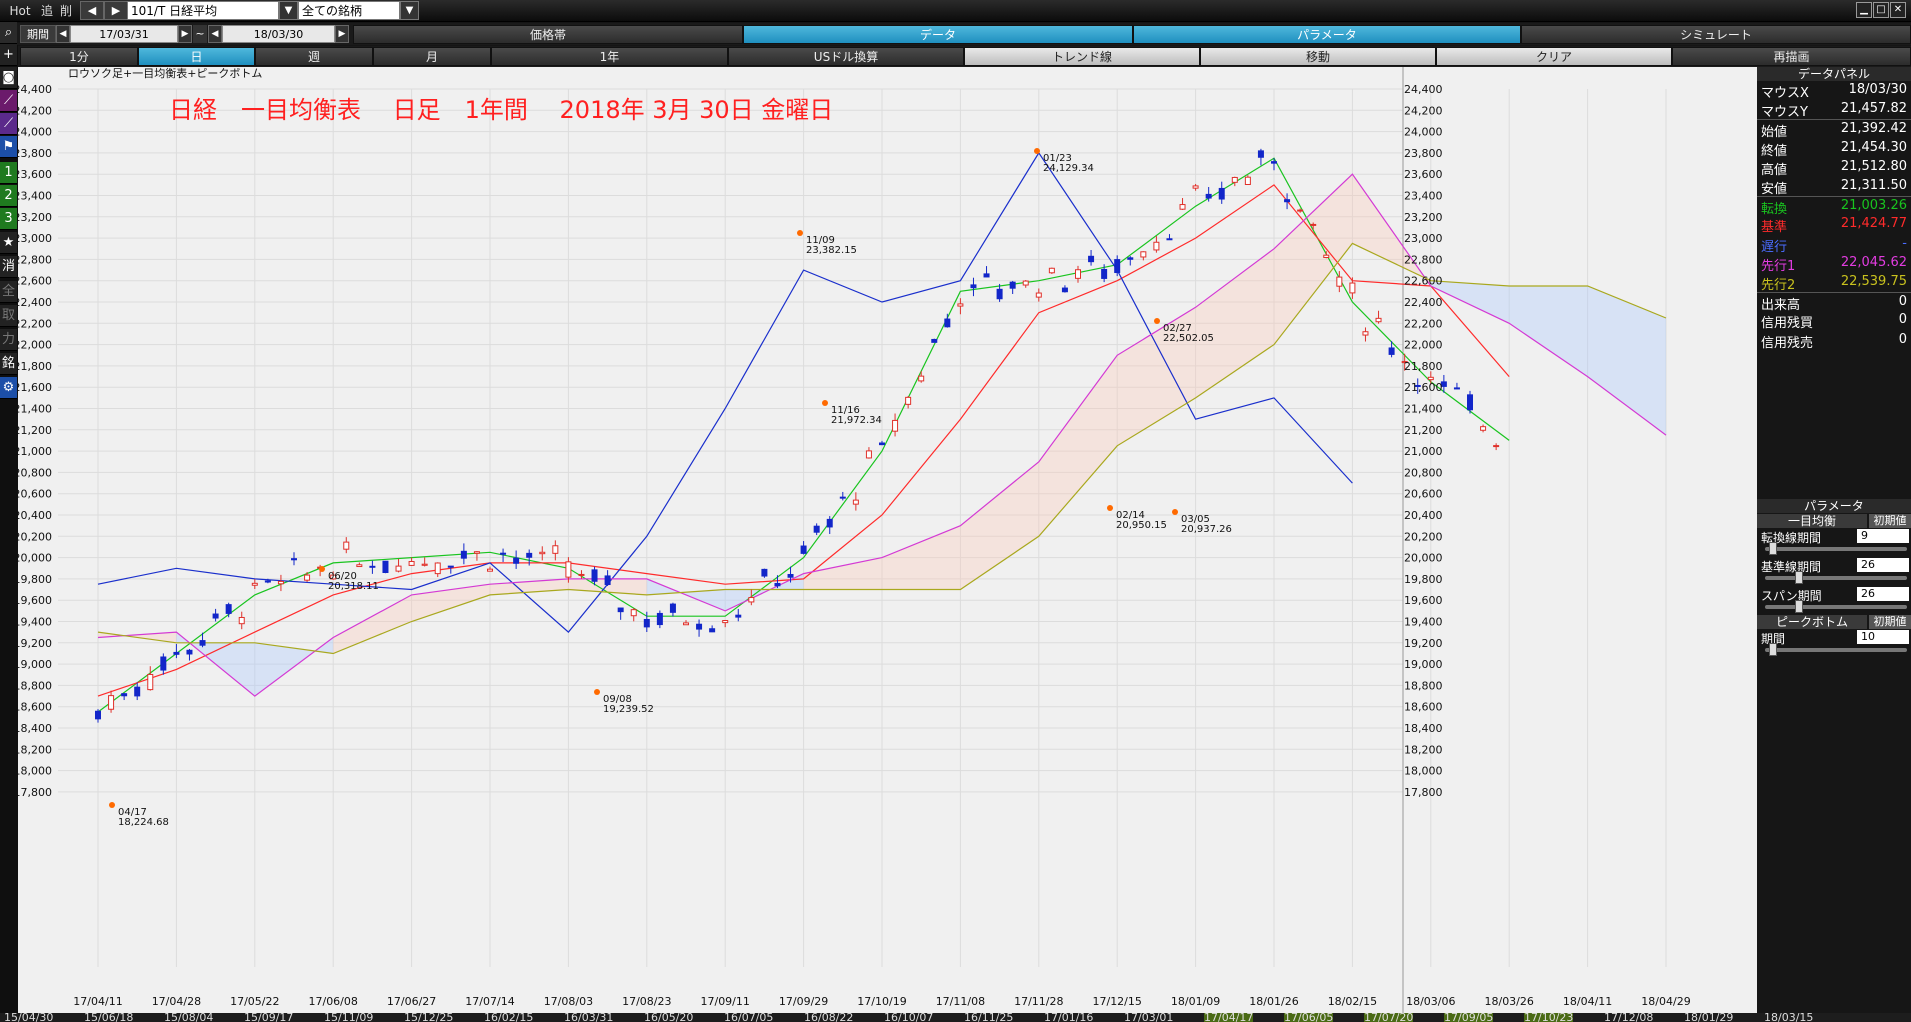  Describe the element at coordinates (1834, 187) in the screenshot. I see `data-row: 安値 21,311.50` at that location.